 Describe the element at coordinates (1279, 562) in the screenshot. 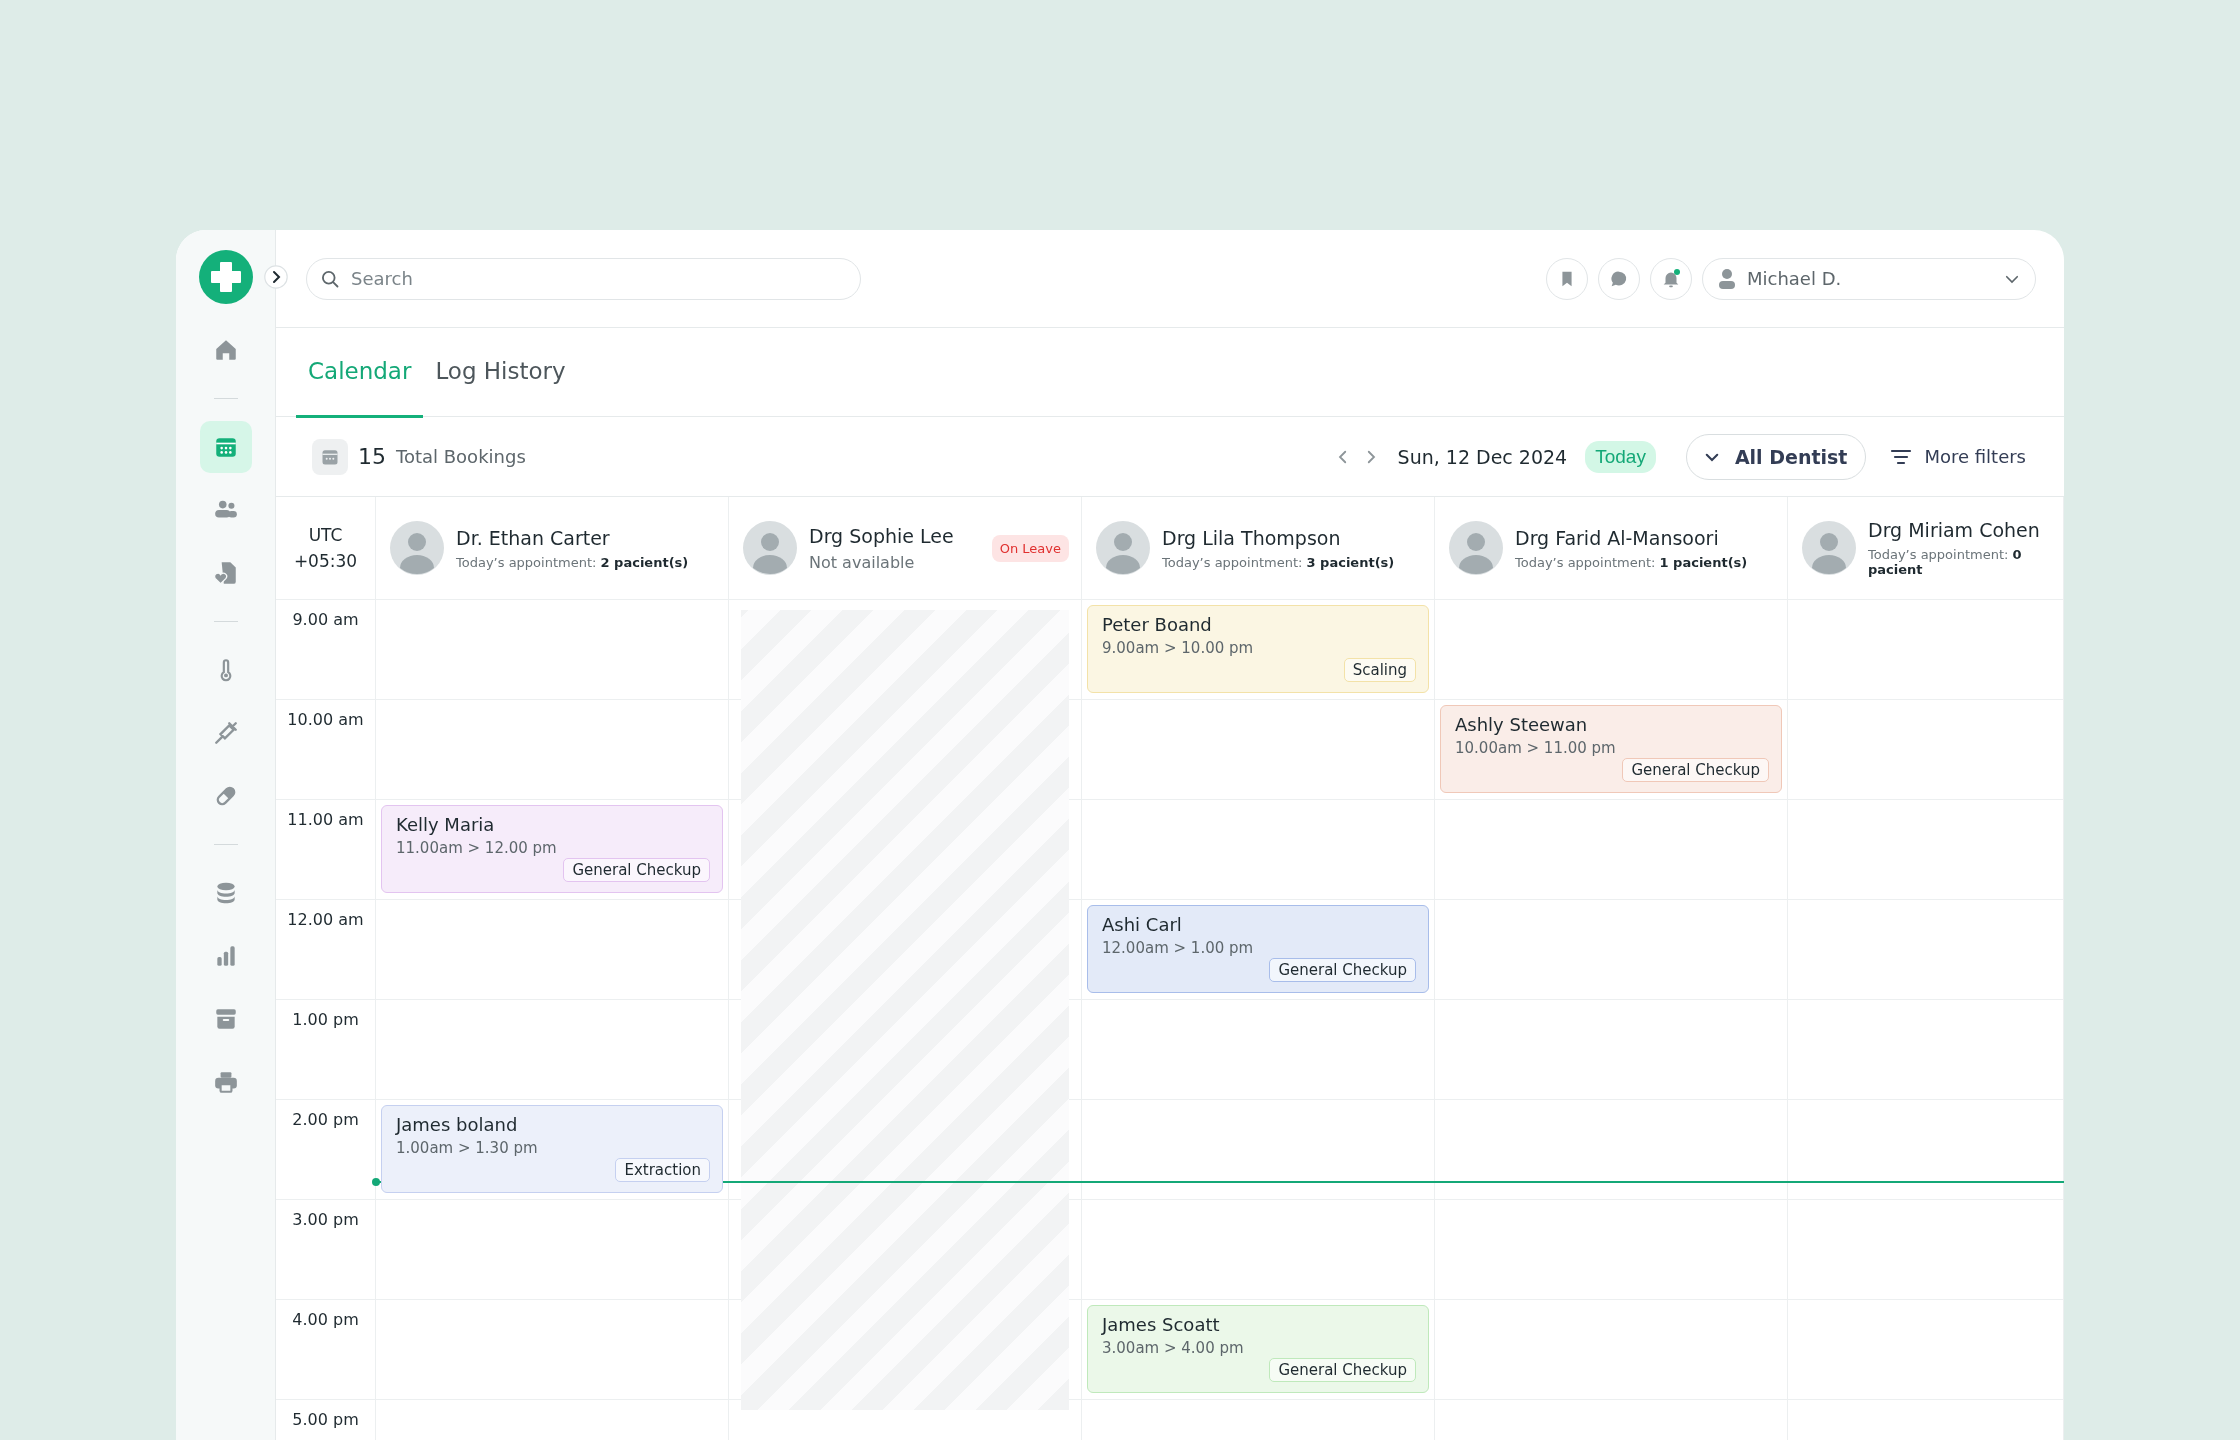

I see `appointment-count: Today’s appointment: 3 pacient(s)` at that location.